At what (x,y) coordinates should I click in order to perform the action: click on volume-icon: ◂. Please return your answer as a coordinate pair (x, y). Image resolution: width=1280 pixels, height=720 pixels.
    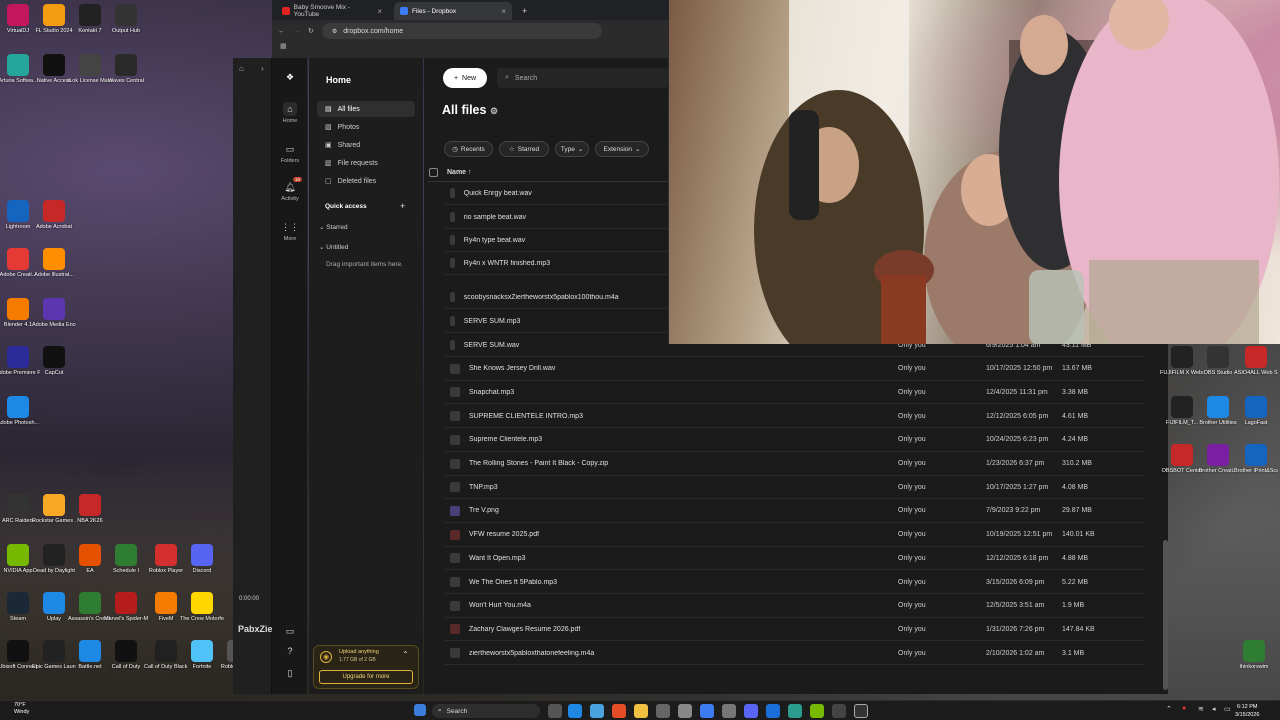
    Looking at the image, I should click on (1214, 709).